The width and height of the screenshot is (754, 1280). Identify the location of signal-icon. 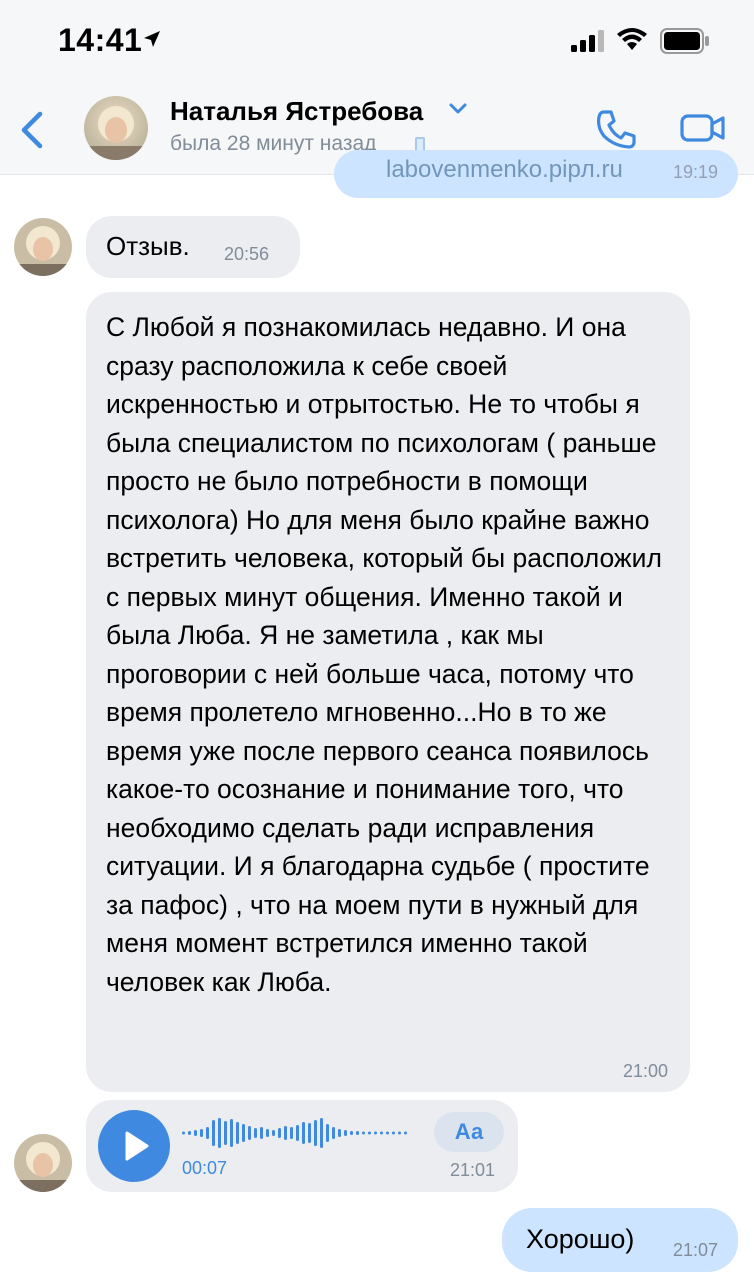
(588, 43).